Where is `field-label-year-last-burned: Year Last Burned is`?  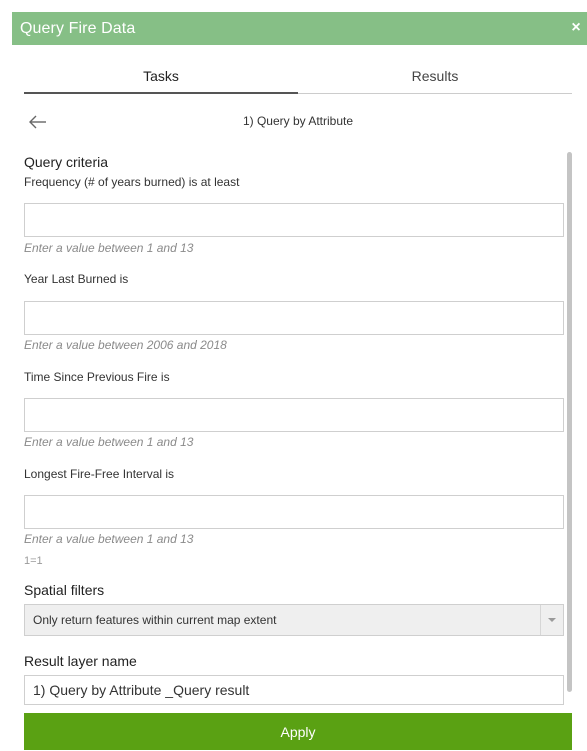
field-label-year-last-burned: Year Last Burned is is located at coordinates (76, 279).